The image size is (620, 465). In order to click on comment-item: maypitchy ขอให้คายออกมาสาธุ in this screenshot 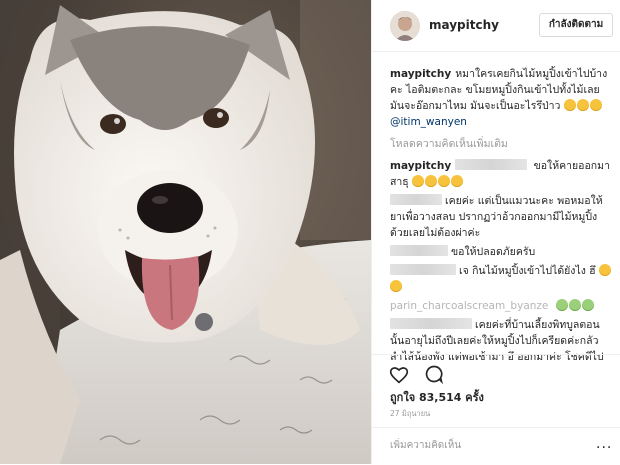, I will do `click(501, 174)`.